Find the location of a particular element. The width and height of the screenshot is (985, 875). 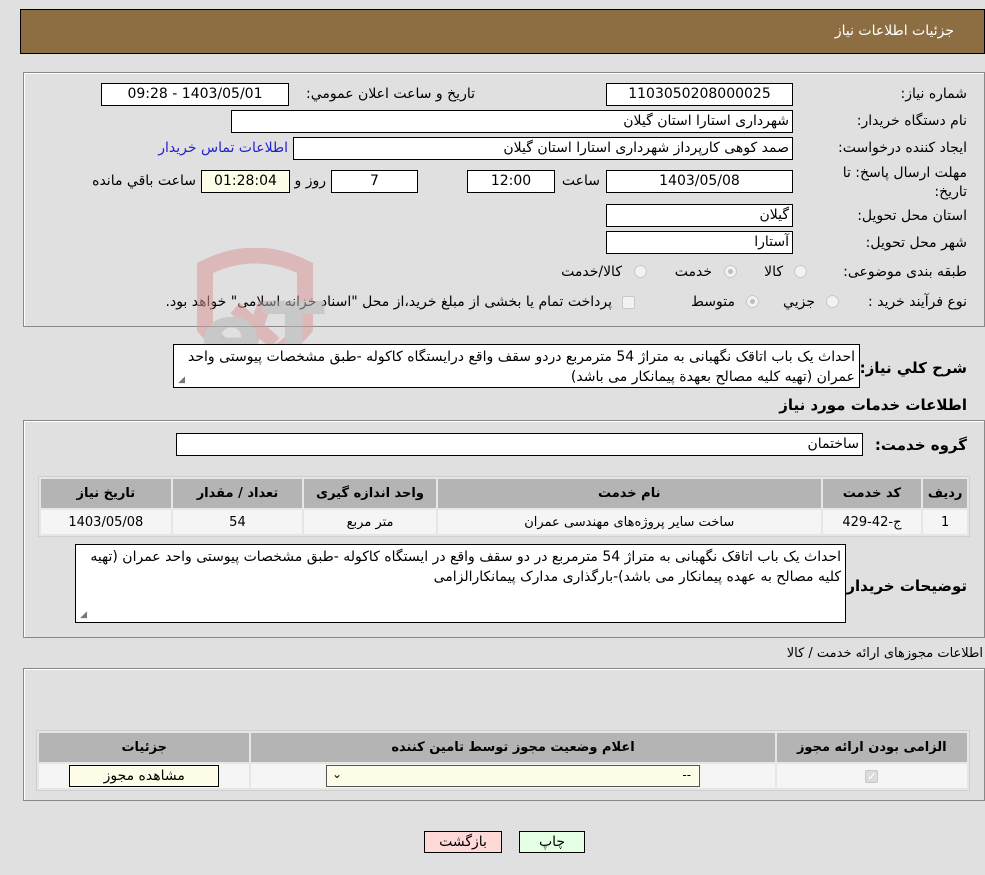

treasury-checkbox is located at coordinates (628, 302).